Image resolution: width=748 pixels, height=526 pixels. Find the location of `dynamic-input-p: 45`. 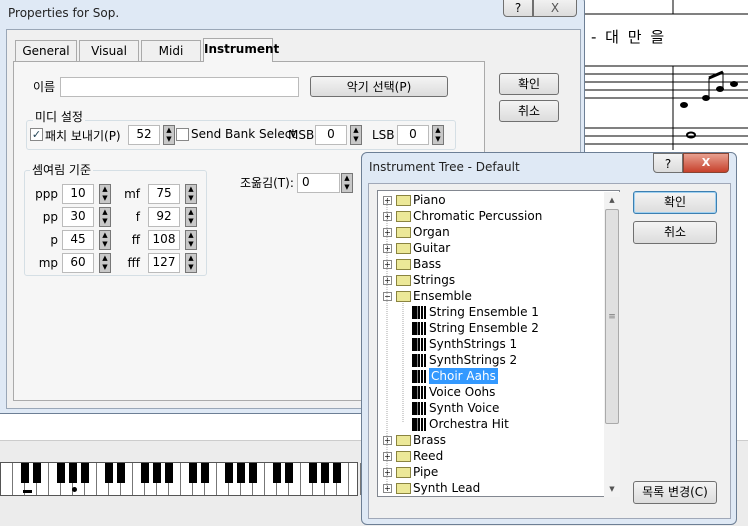

dynamic-input-p: 45 is located at coordinates (78, 240).